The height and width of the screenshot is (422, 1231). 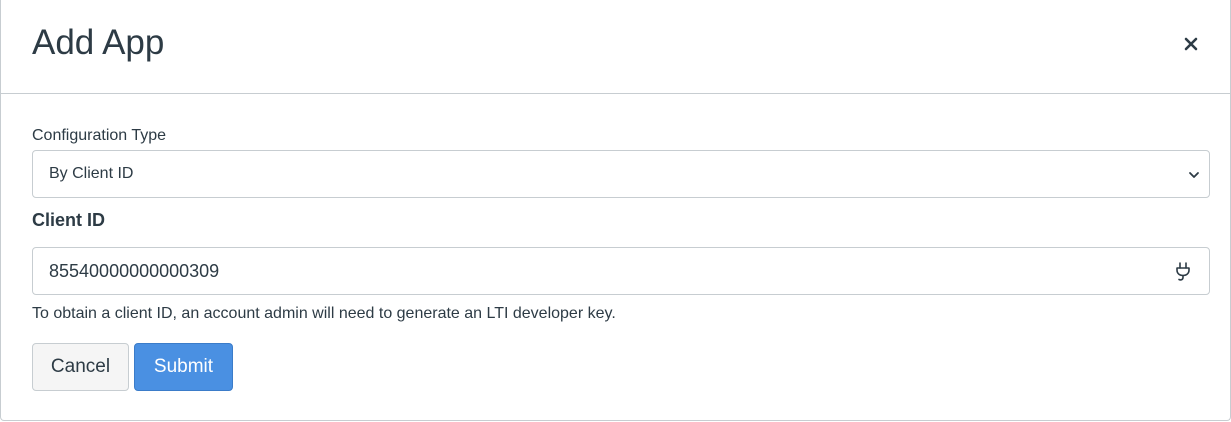 I want to click on configuration-type-select: By Client ID, so click(x=621, y=174).